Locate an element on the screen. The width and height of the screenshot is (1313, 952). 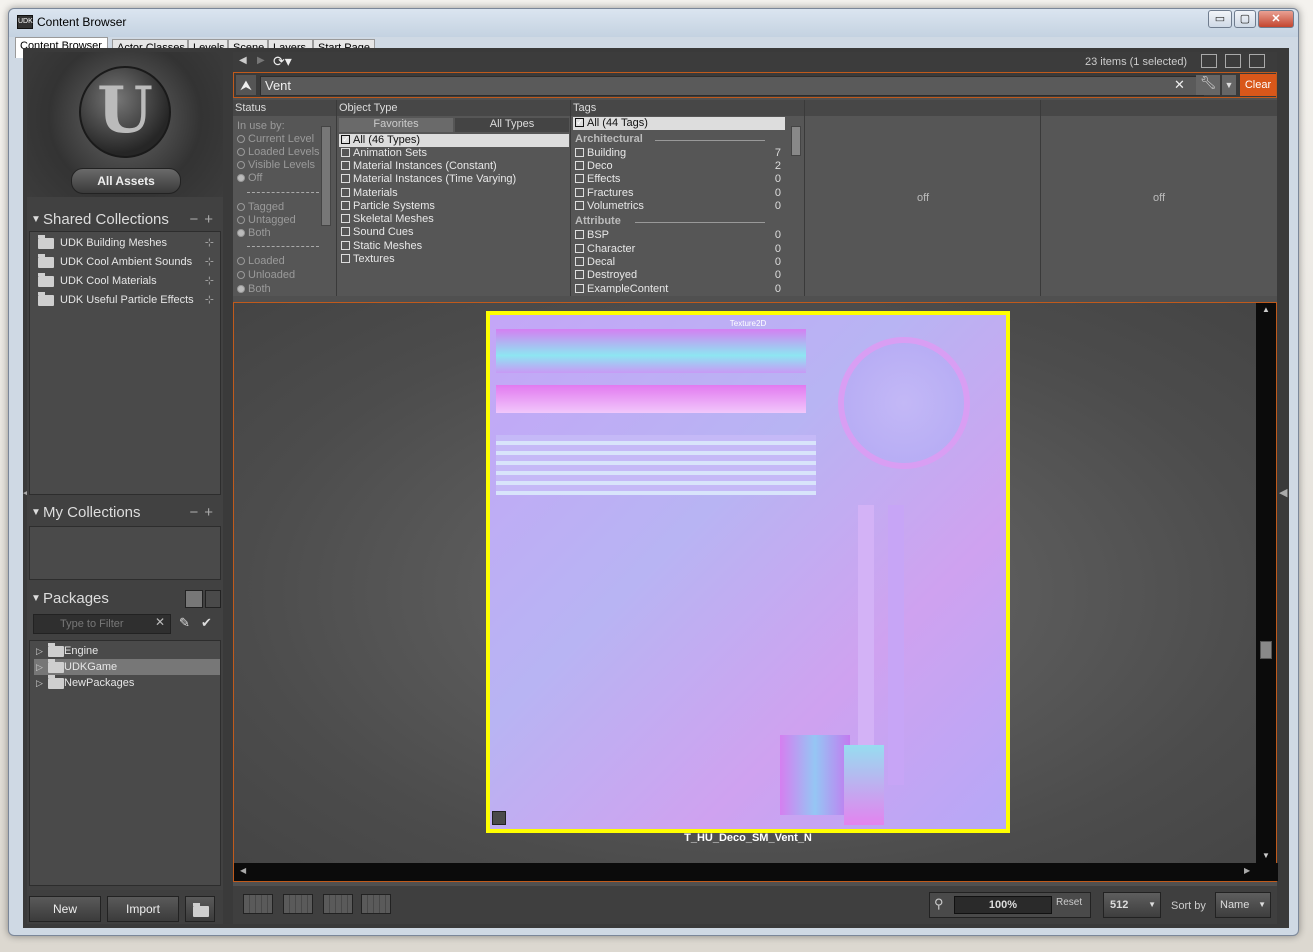
filter-radio: Loaded is located at coordinates (261, 261).